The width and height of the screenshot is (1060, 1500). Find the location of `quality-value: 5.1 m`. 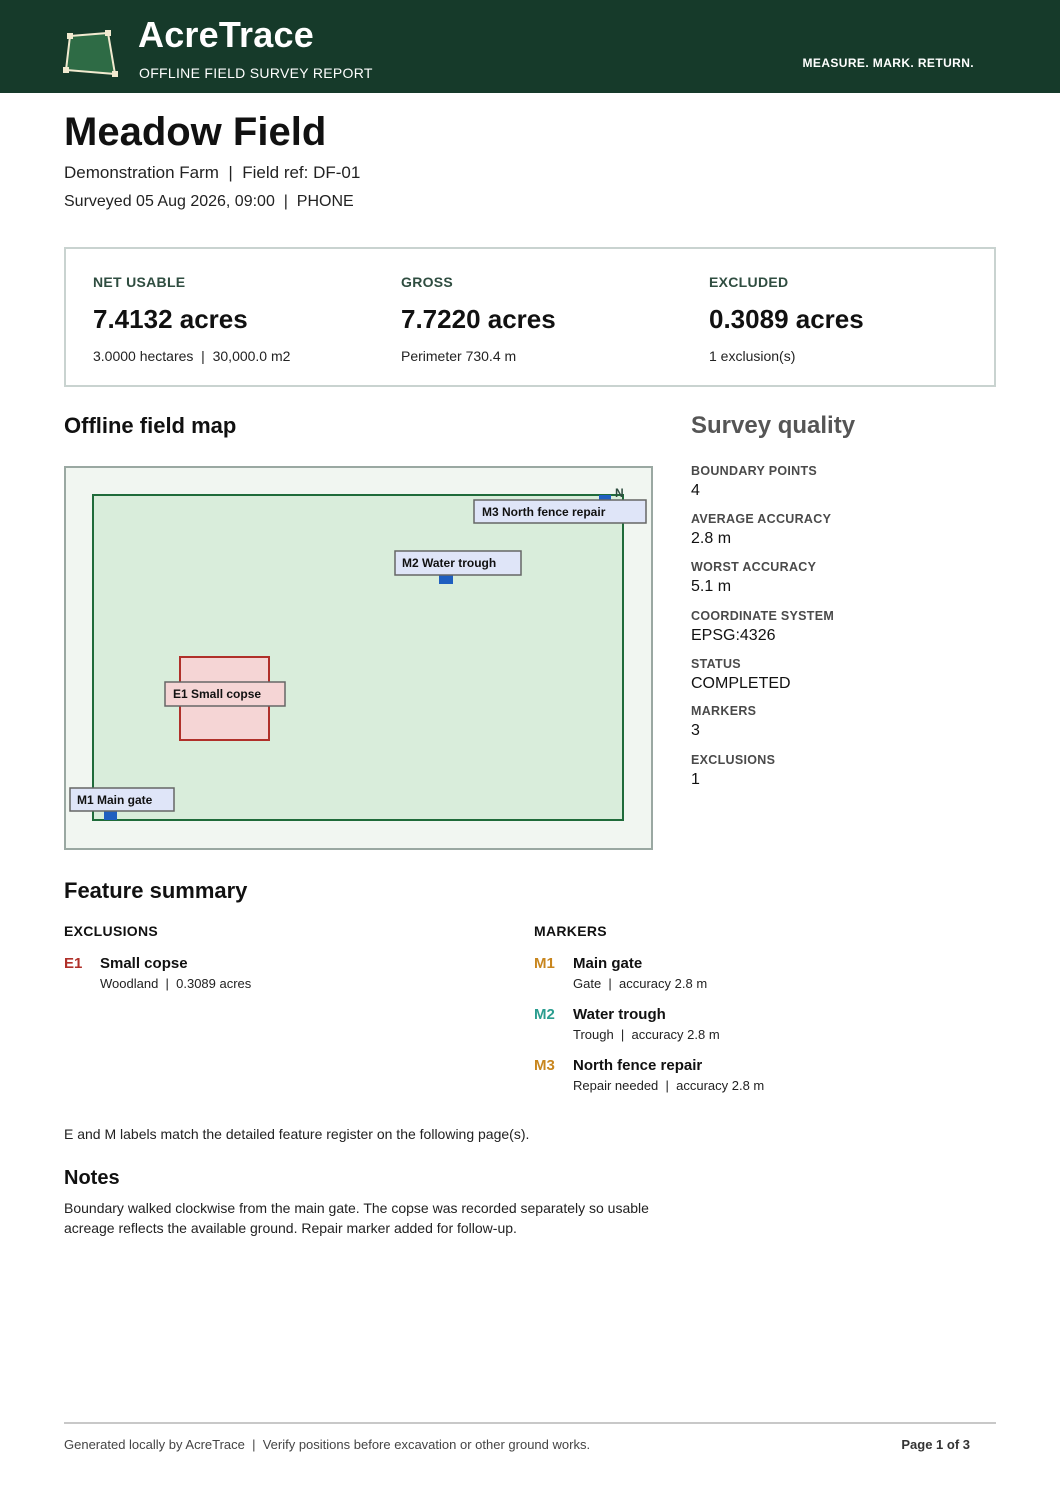

quality-value: 5.1 m is located at coordinates (711, 586).